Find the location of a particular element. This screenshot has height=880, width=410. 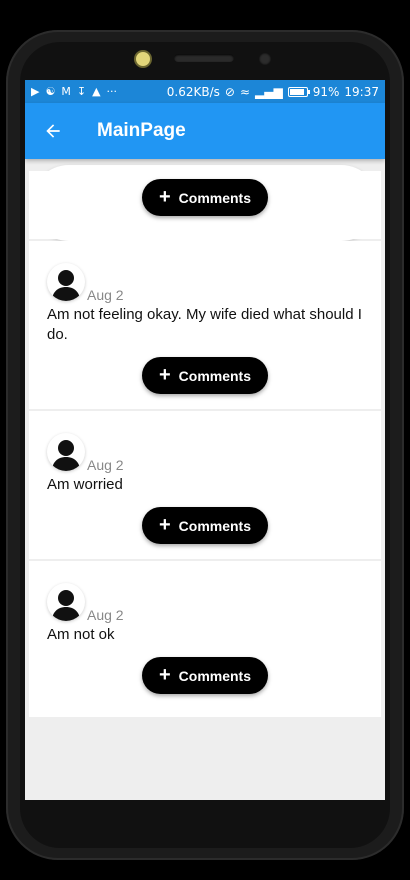

gmail-icon: M is located at coordinates (66, 91).